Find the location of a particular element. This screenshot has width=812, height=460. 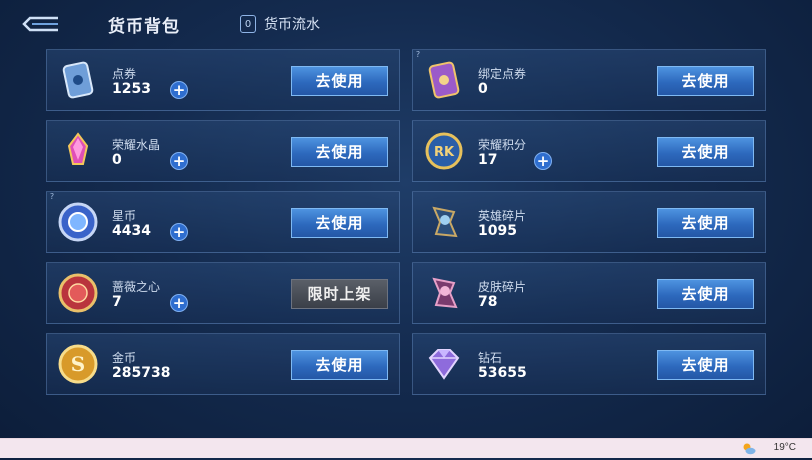

currency-card-star-coin: ? 星币 4434 + 去使用 is located at coordinates (223, 222).